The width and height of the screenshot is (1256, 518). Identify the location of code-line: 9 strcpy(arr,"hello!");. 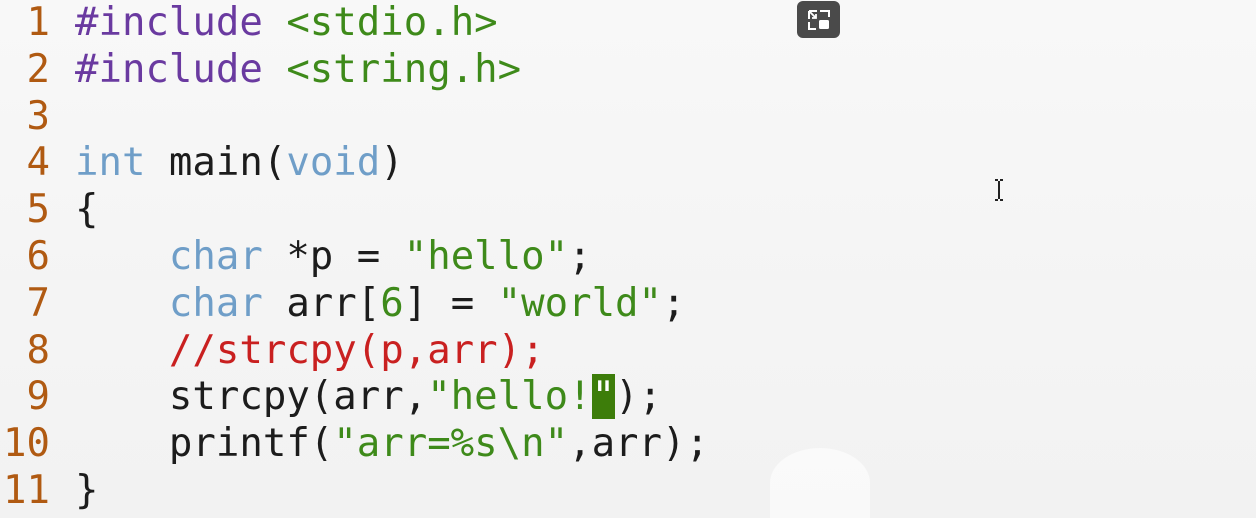
(354, 397).